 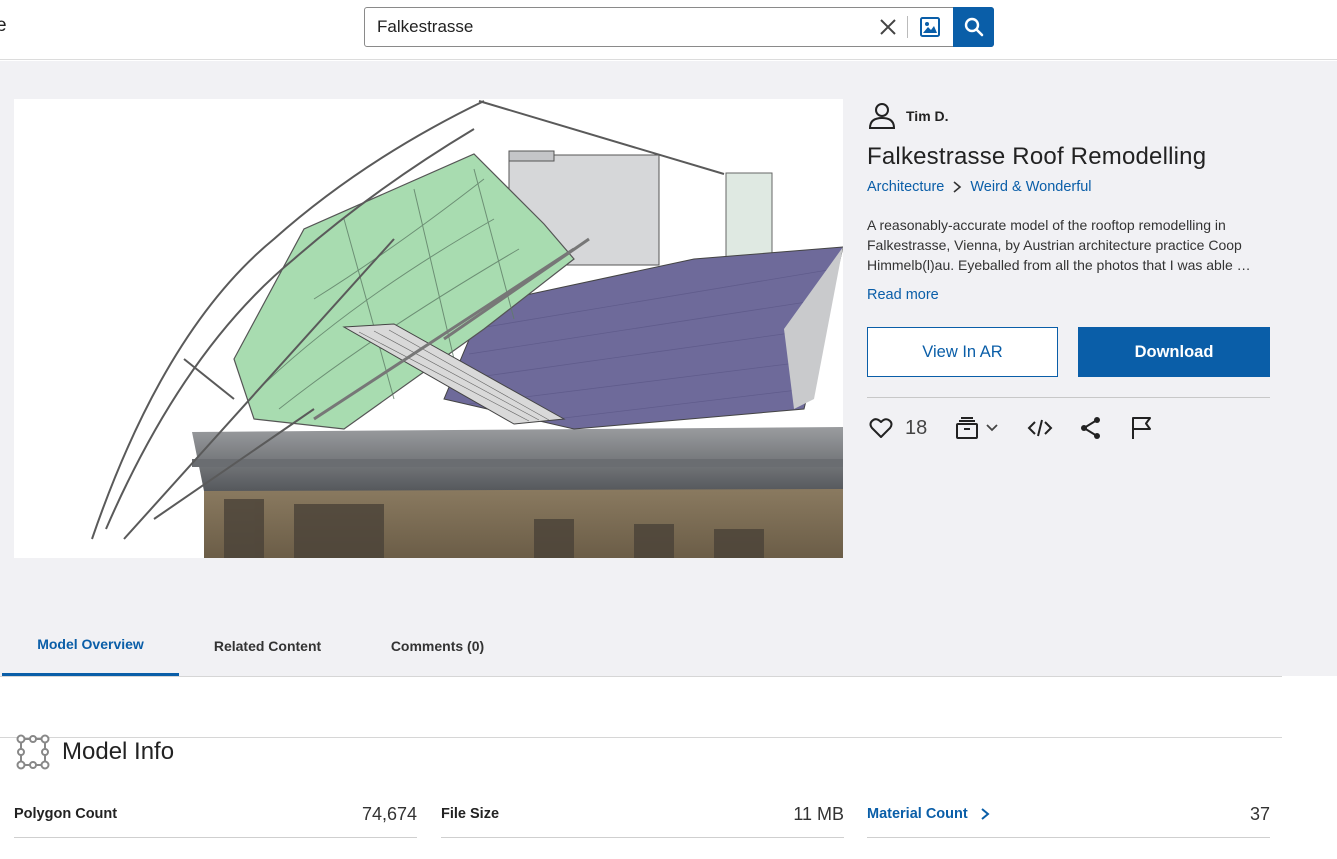 I want to click on tab-comments: Comments (0), so click(x=437, y=645).